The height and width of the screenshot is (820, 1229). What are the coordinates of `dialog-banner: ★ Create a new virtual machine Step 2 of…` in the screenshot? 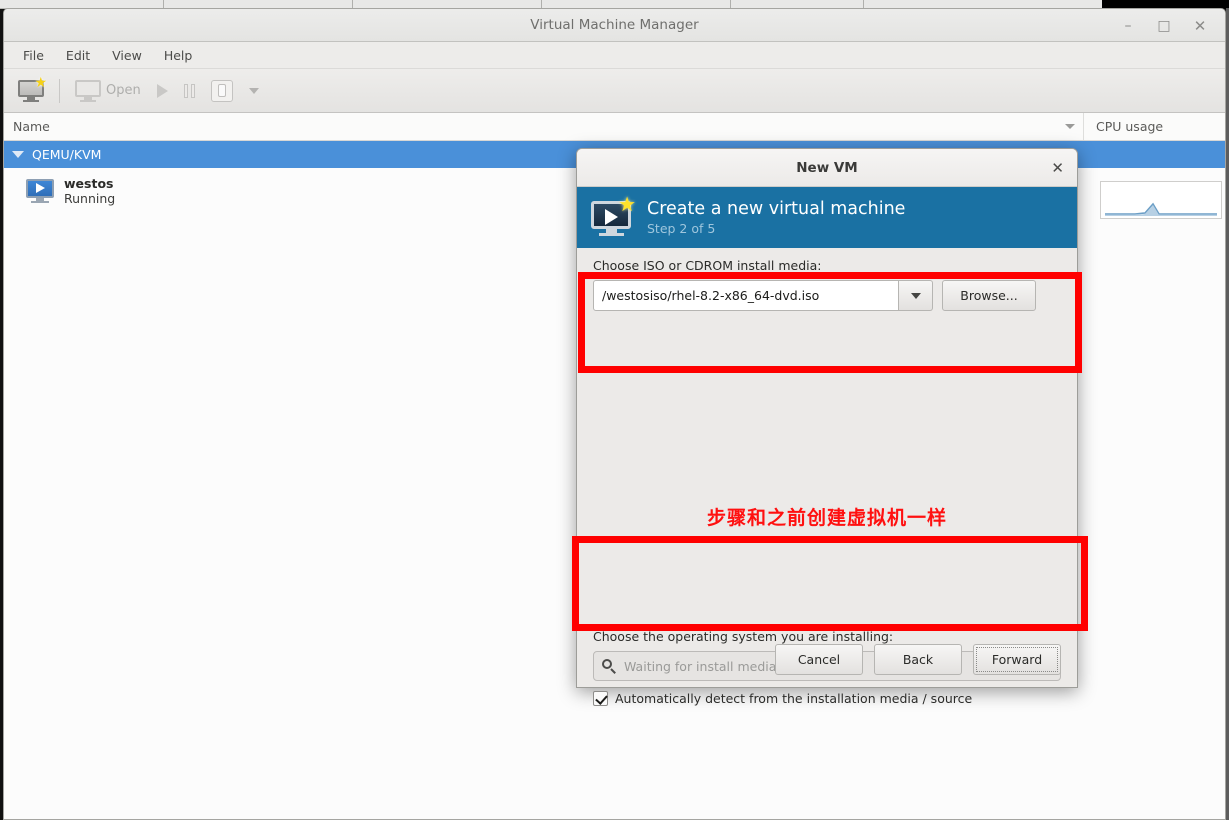 It's located at (827, 217).